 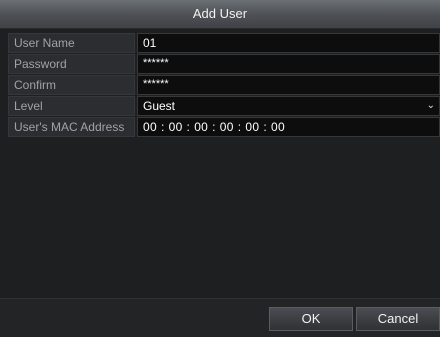 What do you see at coordinates (227, 127) in the screenshot?
I see `mac-segment-4: 00` at bounding box center [227, 127].